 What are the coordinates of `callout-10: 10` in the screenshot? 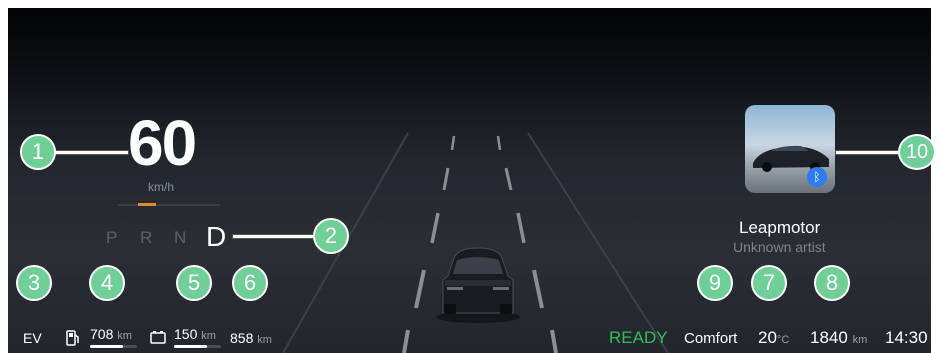 It's located at (917, 152).